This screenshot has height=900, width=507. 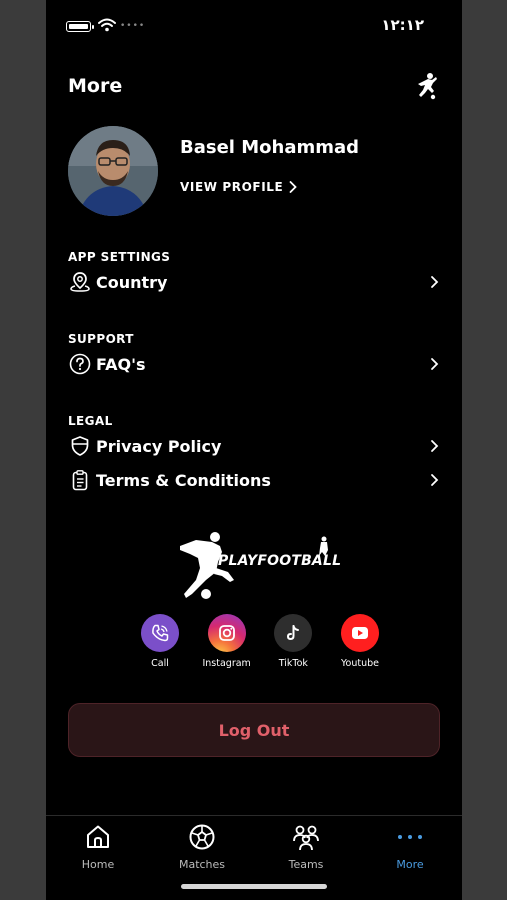 What do you see at coordinates (410, 864) in the screenshot?
I see `tab-label: More` at bounding box center [410, 864].